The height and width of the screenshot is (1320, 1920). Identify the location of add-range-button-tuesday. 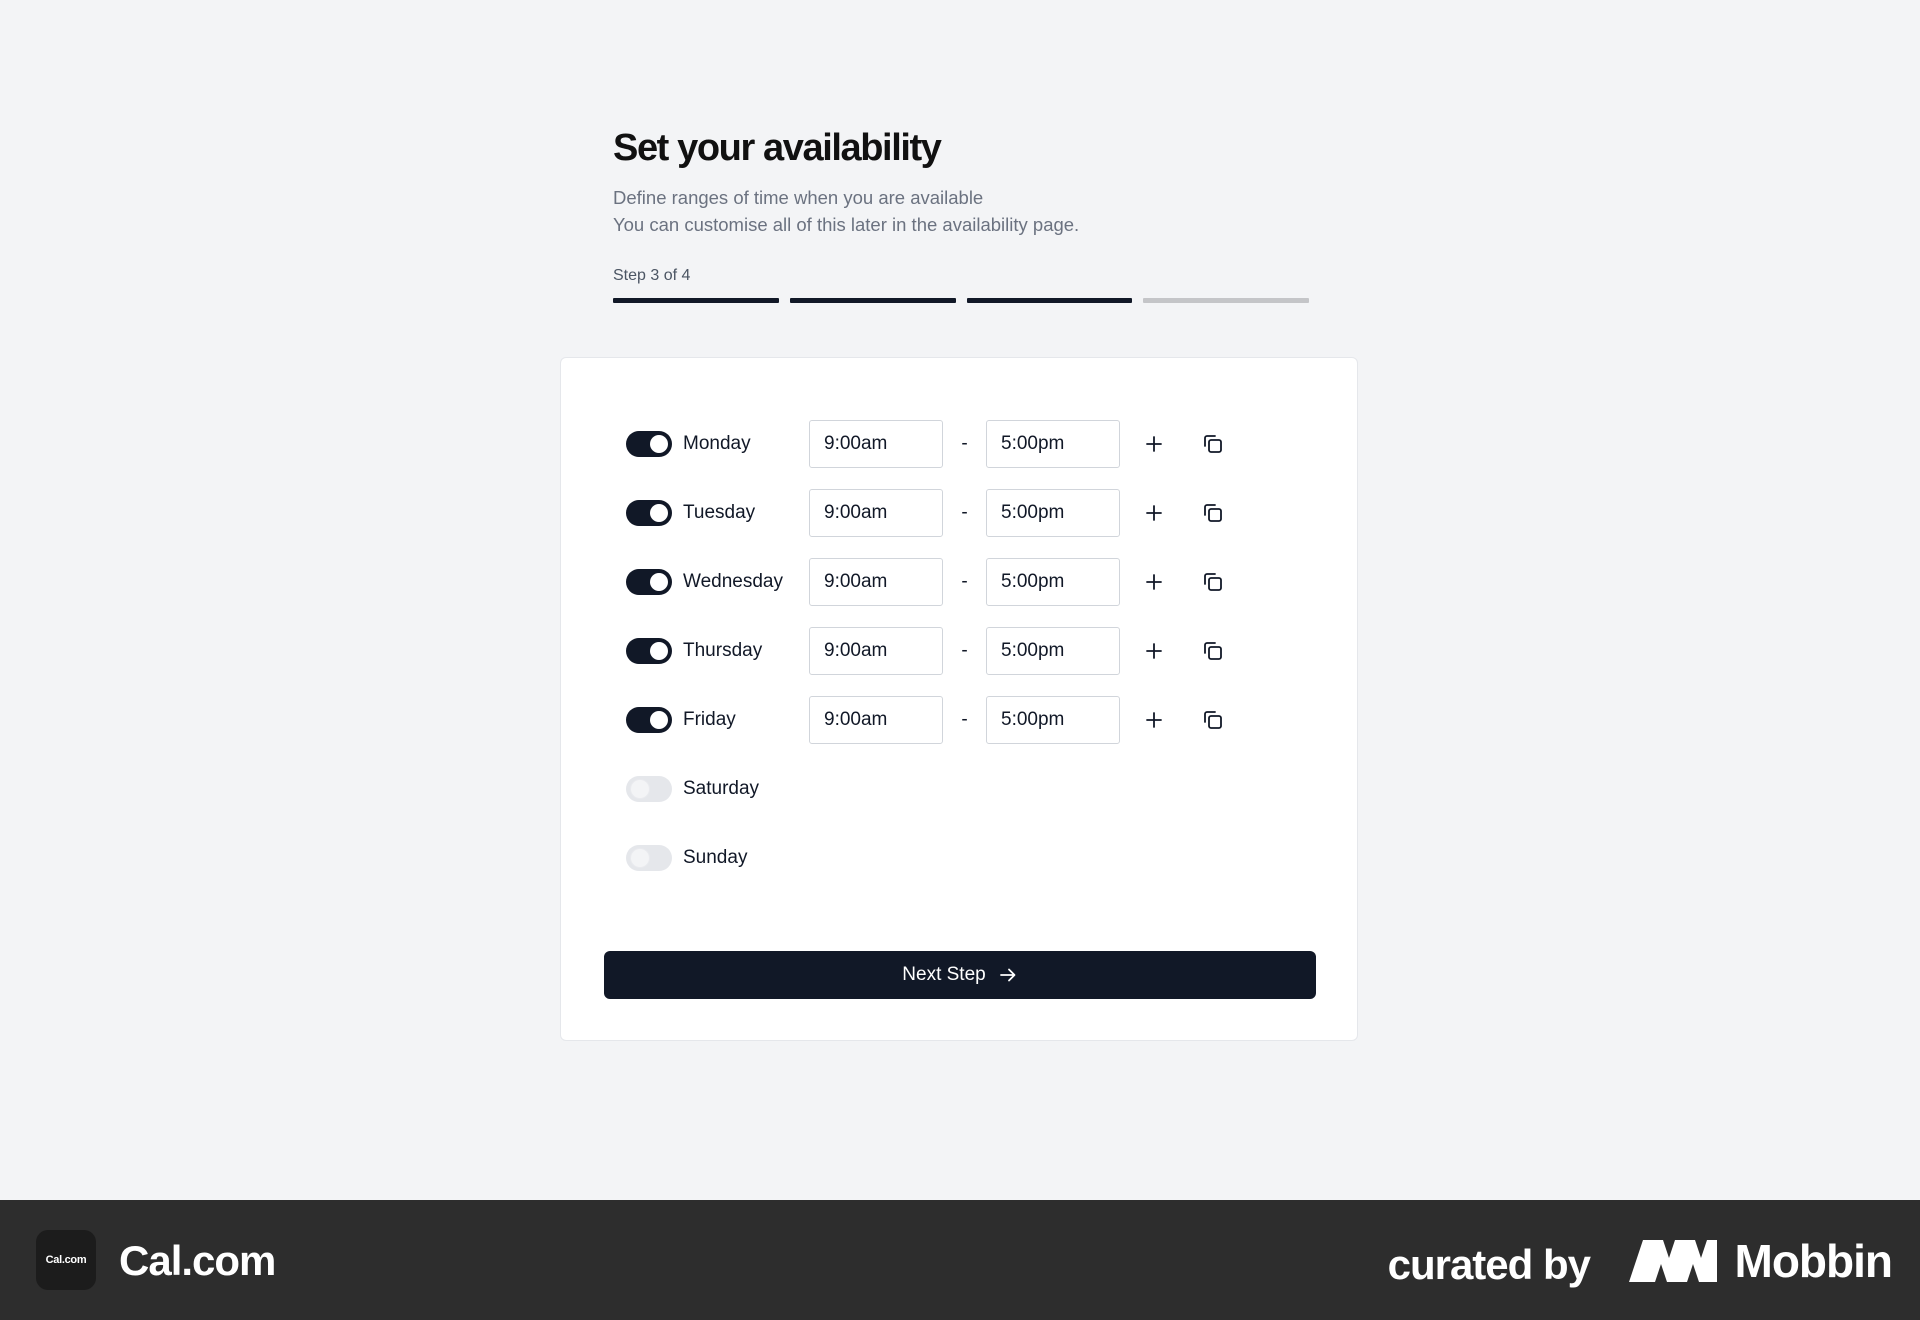
(1154, 513).